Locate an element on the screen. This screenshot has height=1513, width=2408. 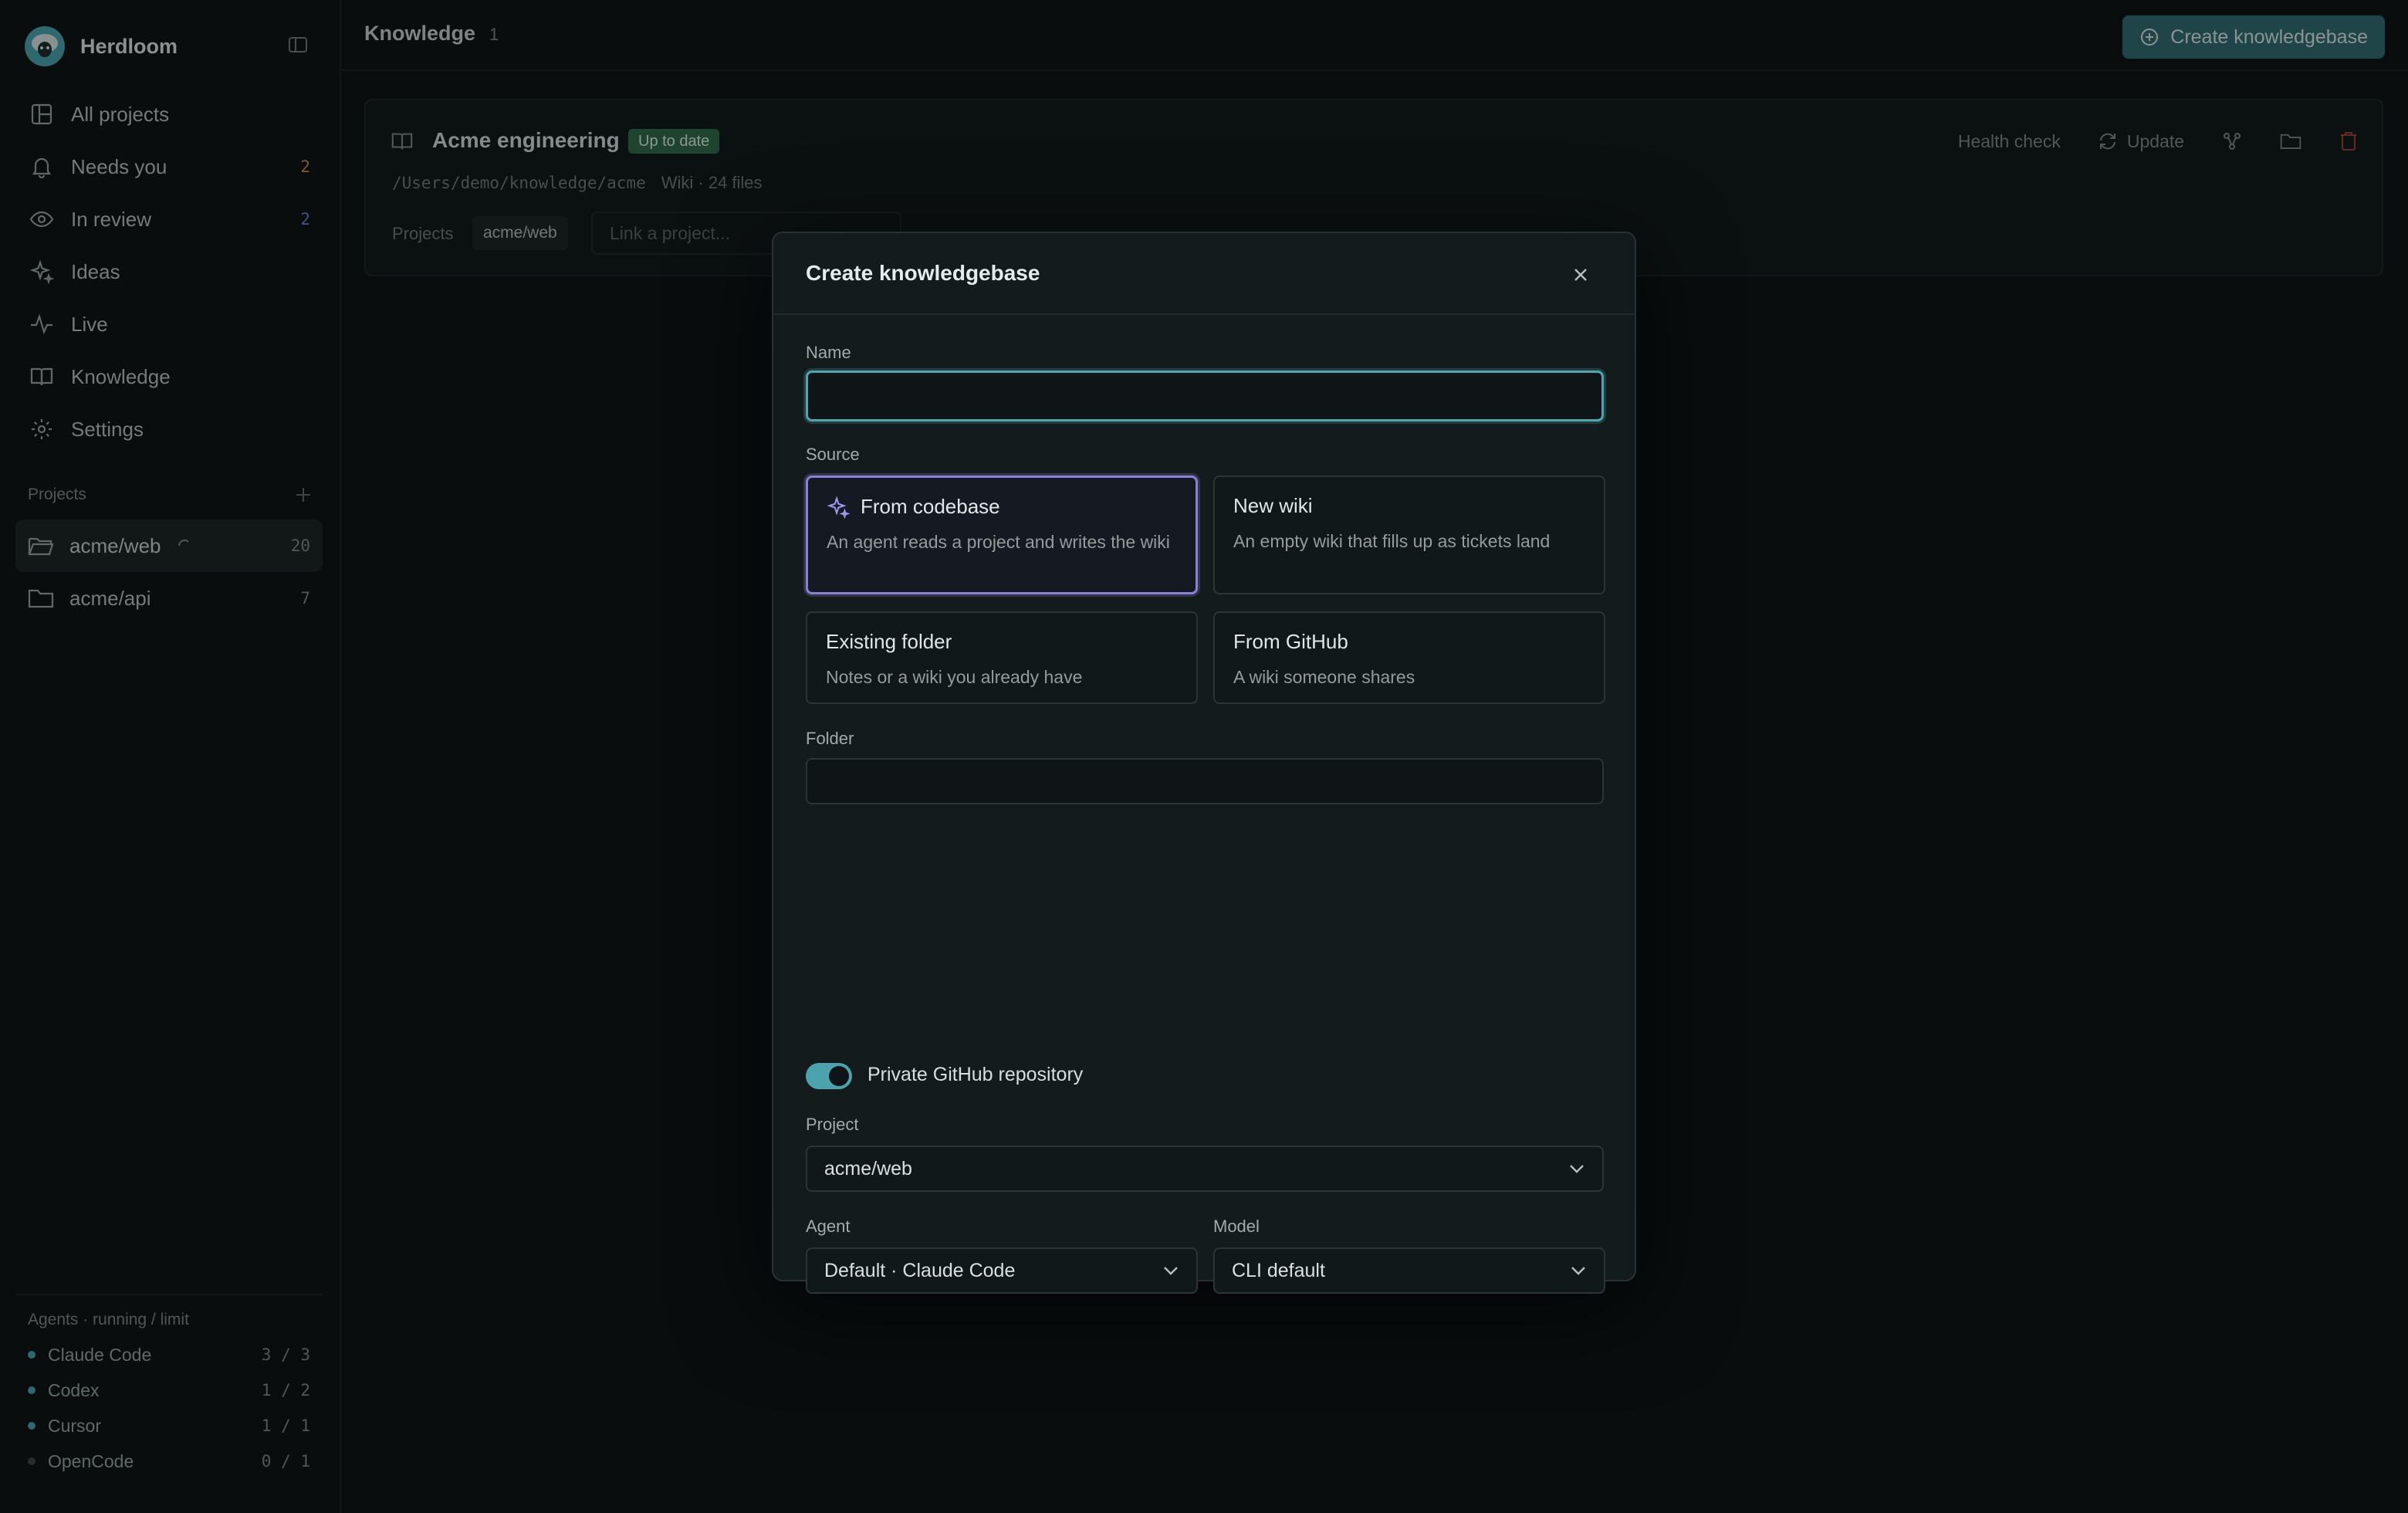
source-option-title: Existing folder is located at coordinates (889, 641).